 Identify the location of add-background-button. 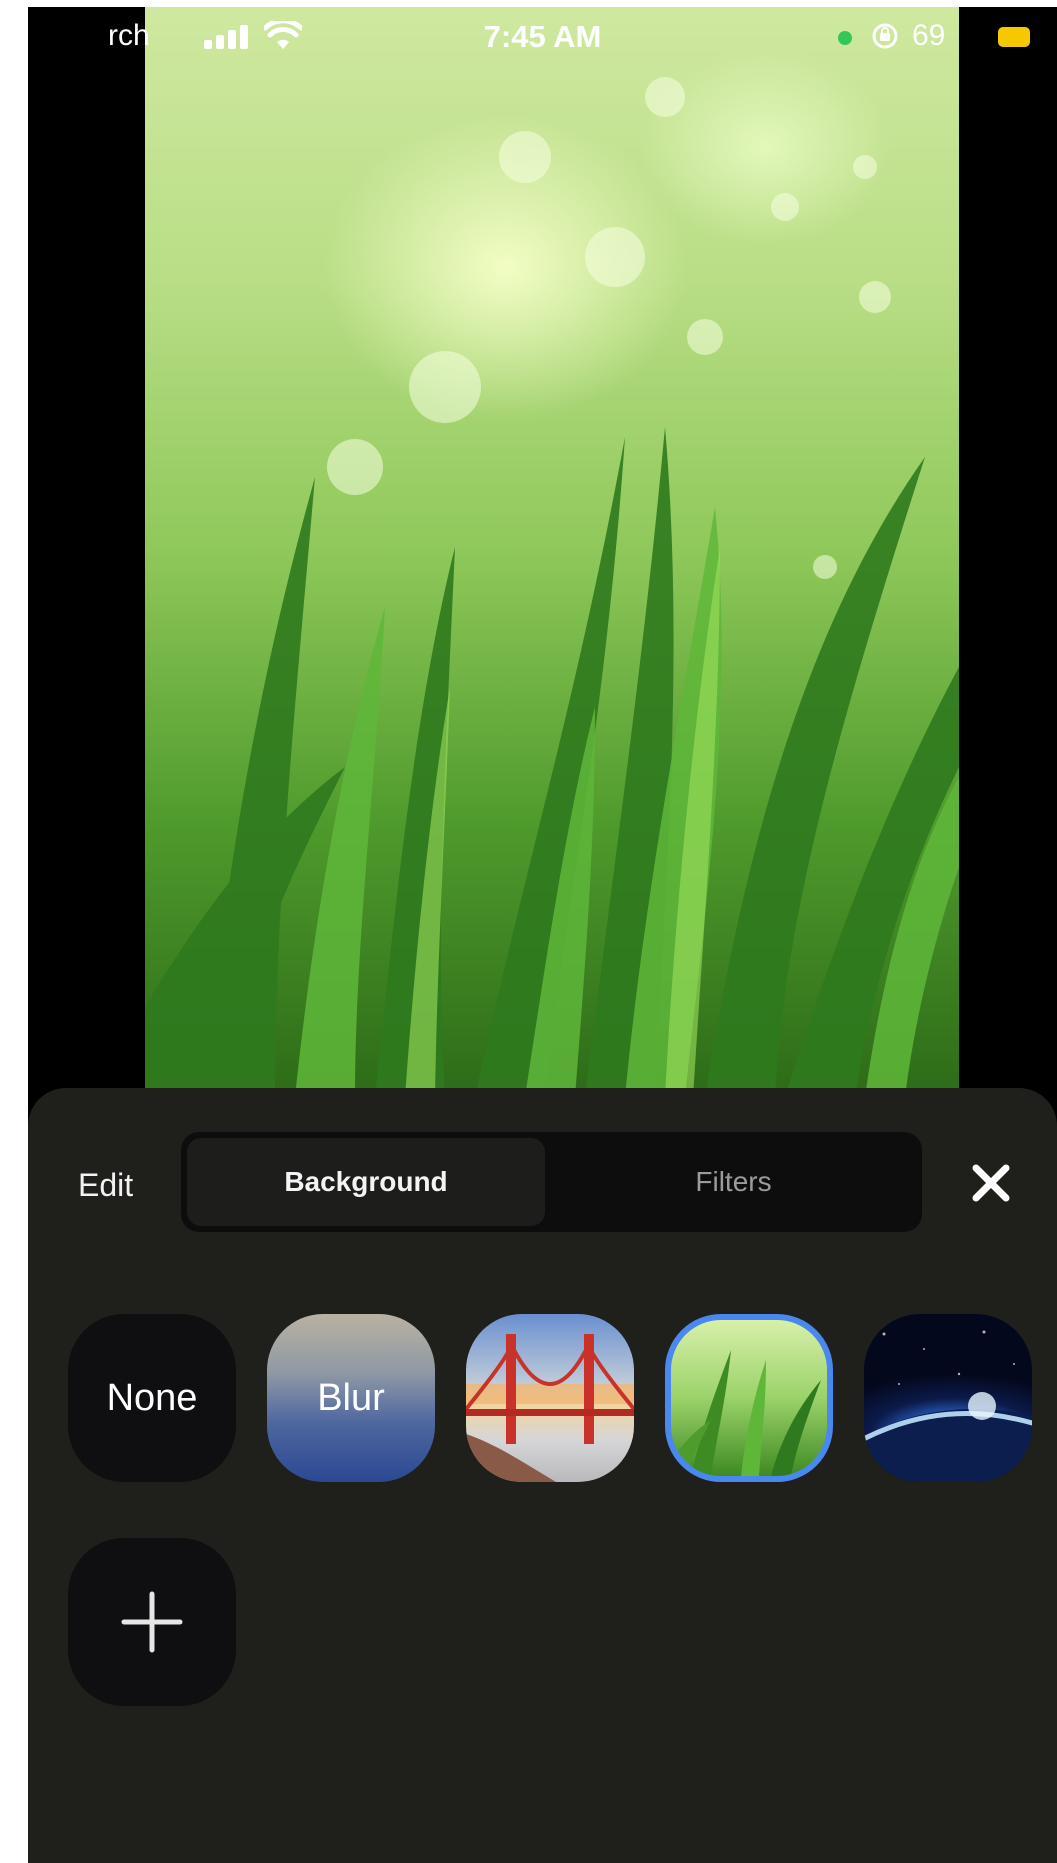
(152, 1622).